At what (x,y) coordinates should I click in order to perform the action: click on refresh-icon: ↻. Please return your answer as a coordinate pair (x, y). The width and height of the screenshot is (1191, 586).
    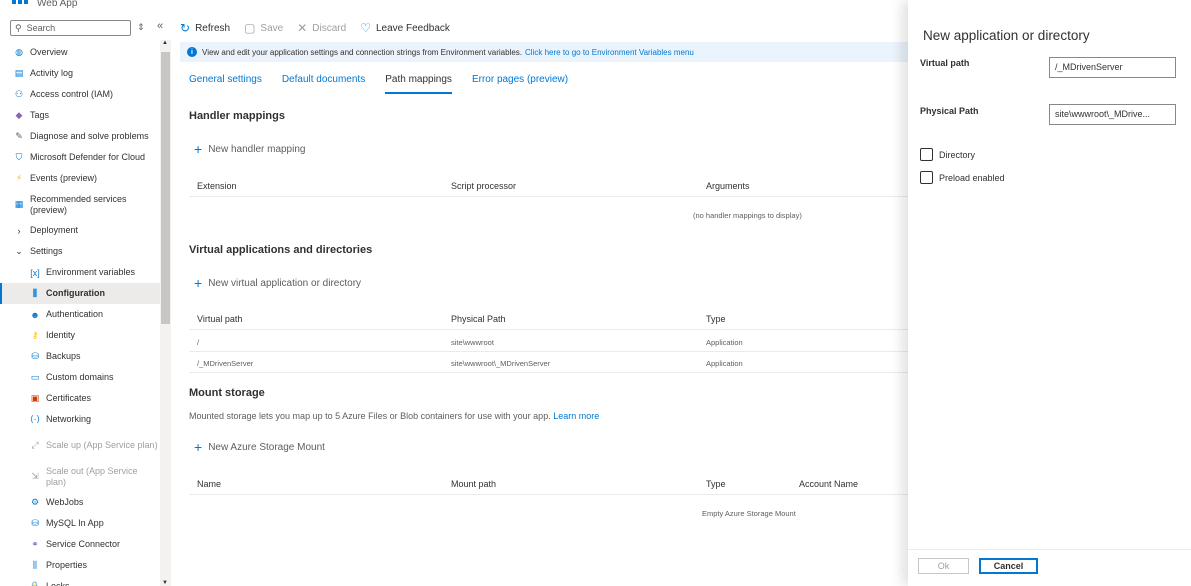
    Looking at the image, I should click on (185, 28).